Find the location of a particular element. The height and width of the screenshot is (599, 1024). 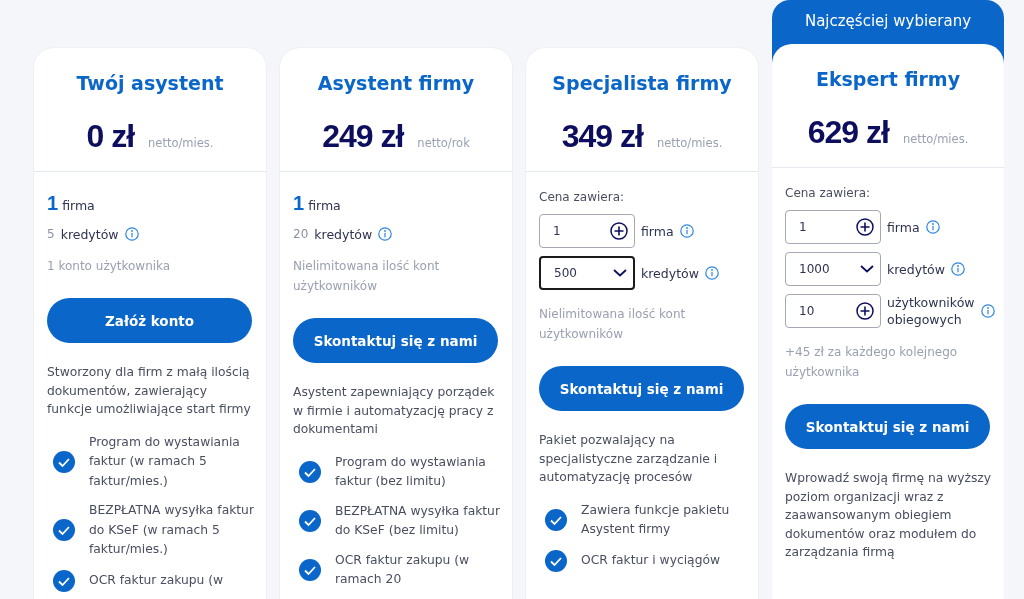

feature-text: BEZPŁATNA wysyłka faktur do KSeF (w ramach 5 faktur/mies.) is located at coordinates (171, 530).